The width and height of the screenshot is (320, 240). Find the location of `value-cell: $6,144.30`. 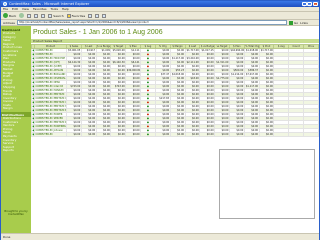

value-cell: $6,144.30 is located at coordinates (74, 62).